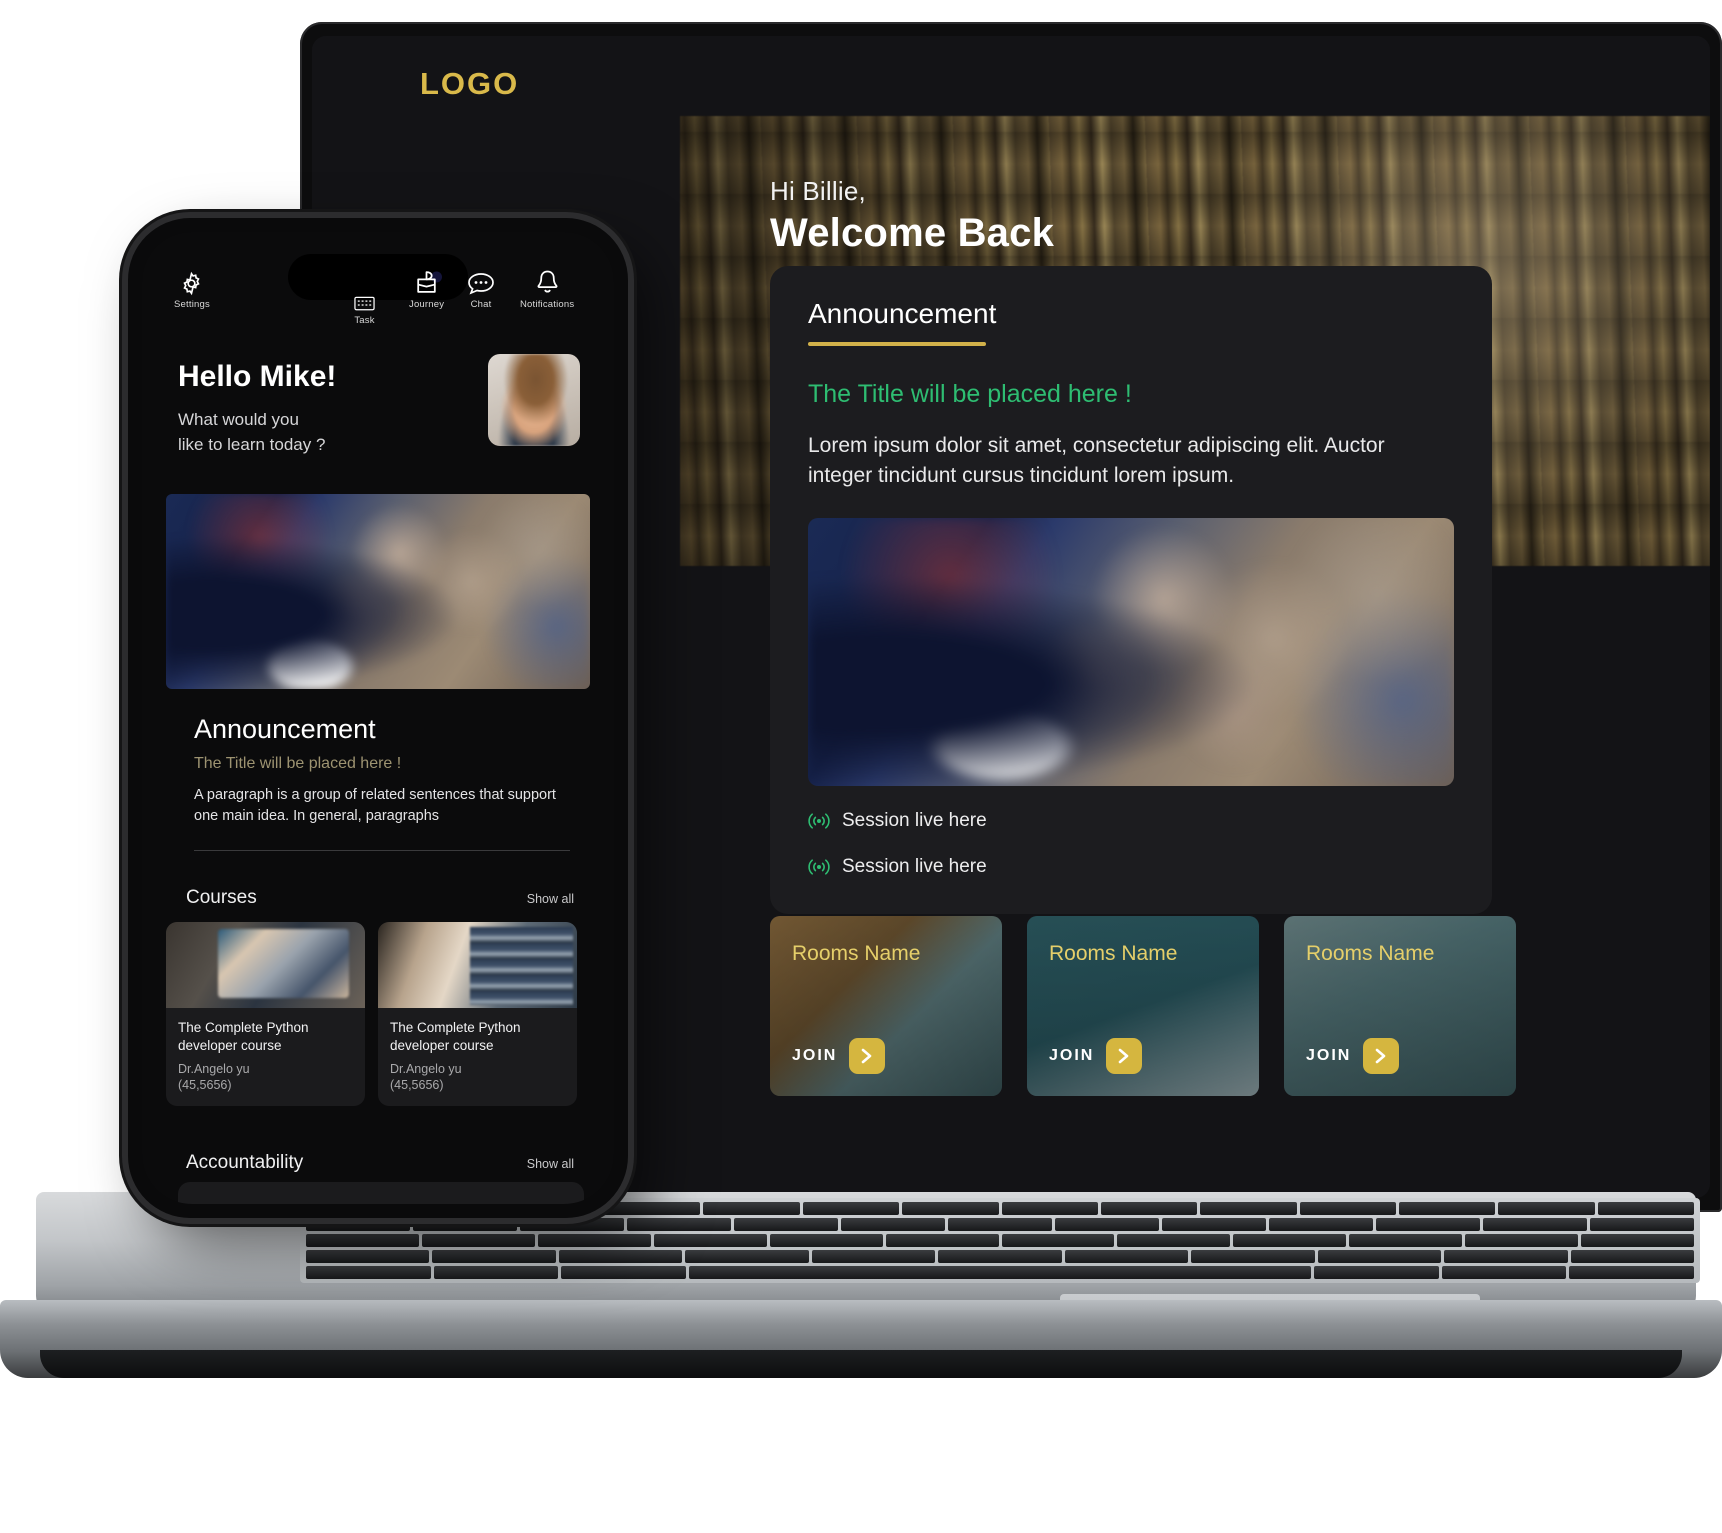 This screenshot has width=1722, height=1533. Describe the element at coordinates (534, 400) in the screenshot. I see `avatar` at that location.